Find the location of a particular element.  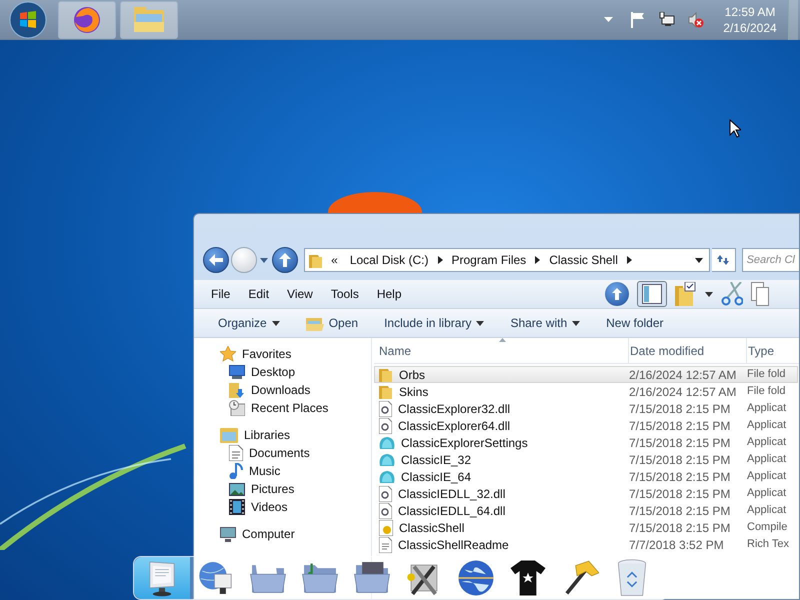

clock-date: 2/16/2024 is located at coordinates (750, 28).